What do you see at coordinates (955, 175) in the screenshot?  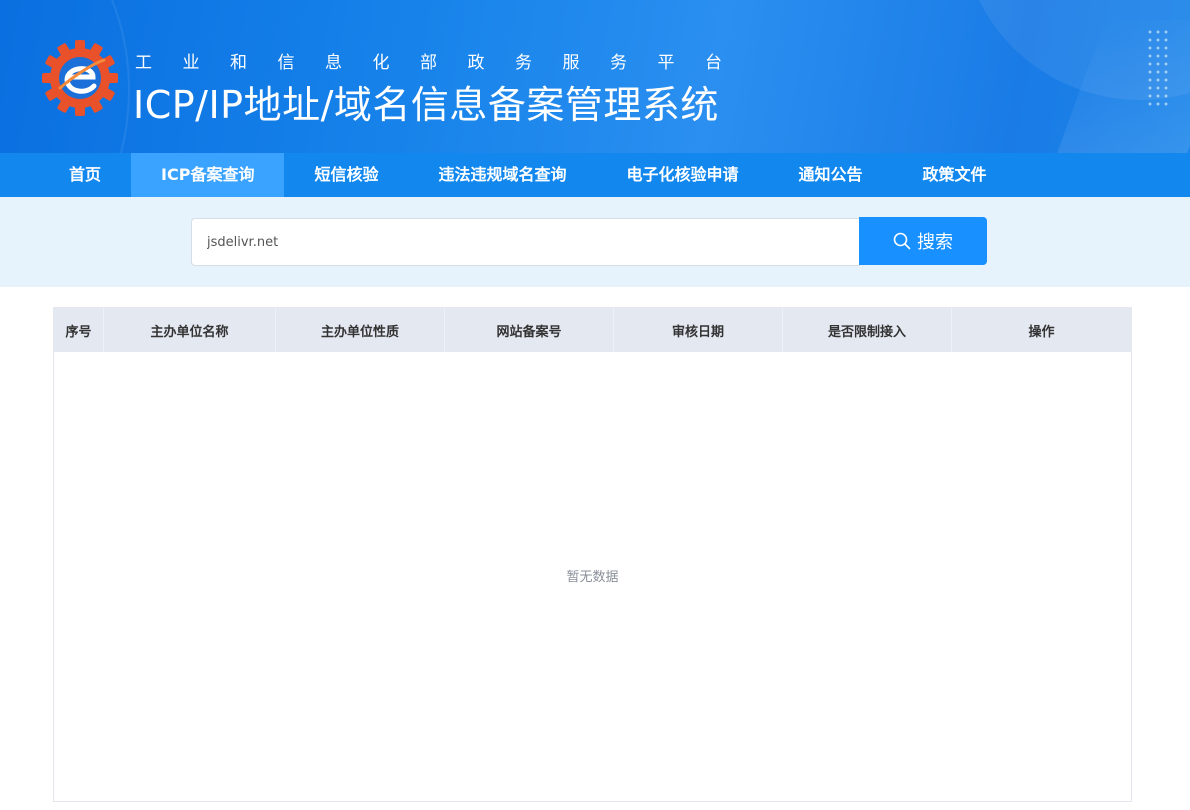 I see `nav-item-policy: 政策文件` at bounding box center [955, 175].